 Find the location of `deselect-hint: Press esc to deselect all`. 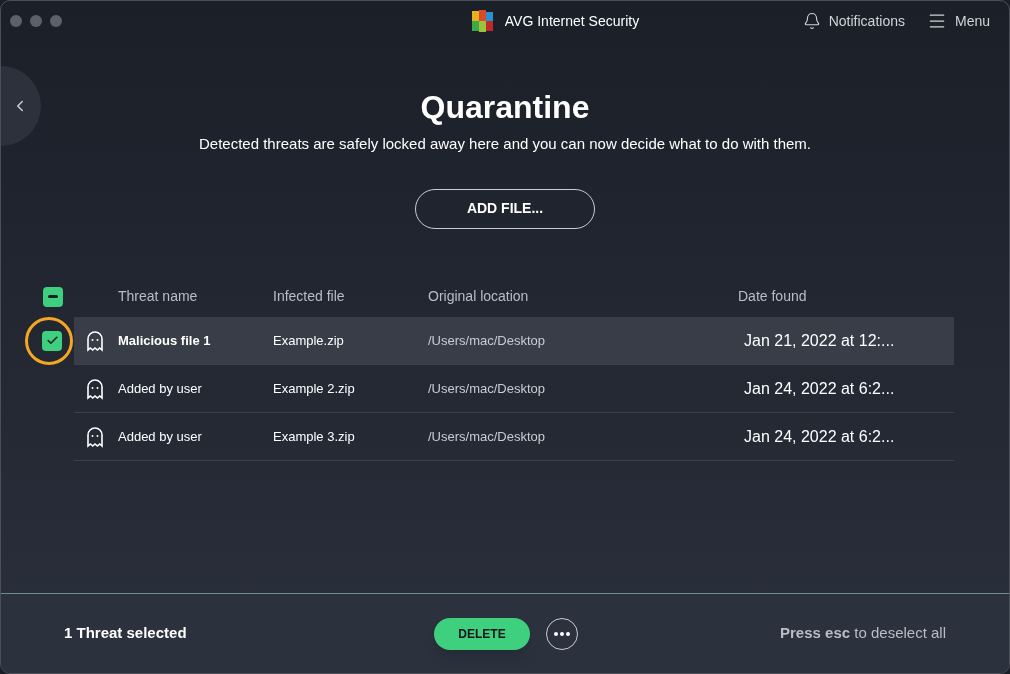

deselect-hint: Press esc to deselect all is located at coordinates (863, 633).